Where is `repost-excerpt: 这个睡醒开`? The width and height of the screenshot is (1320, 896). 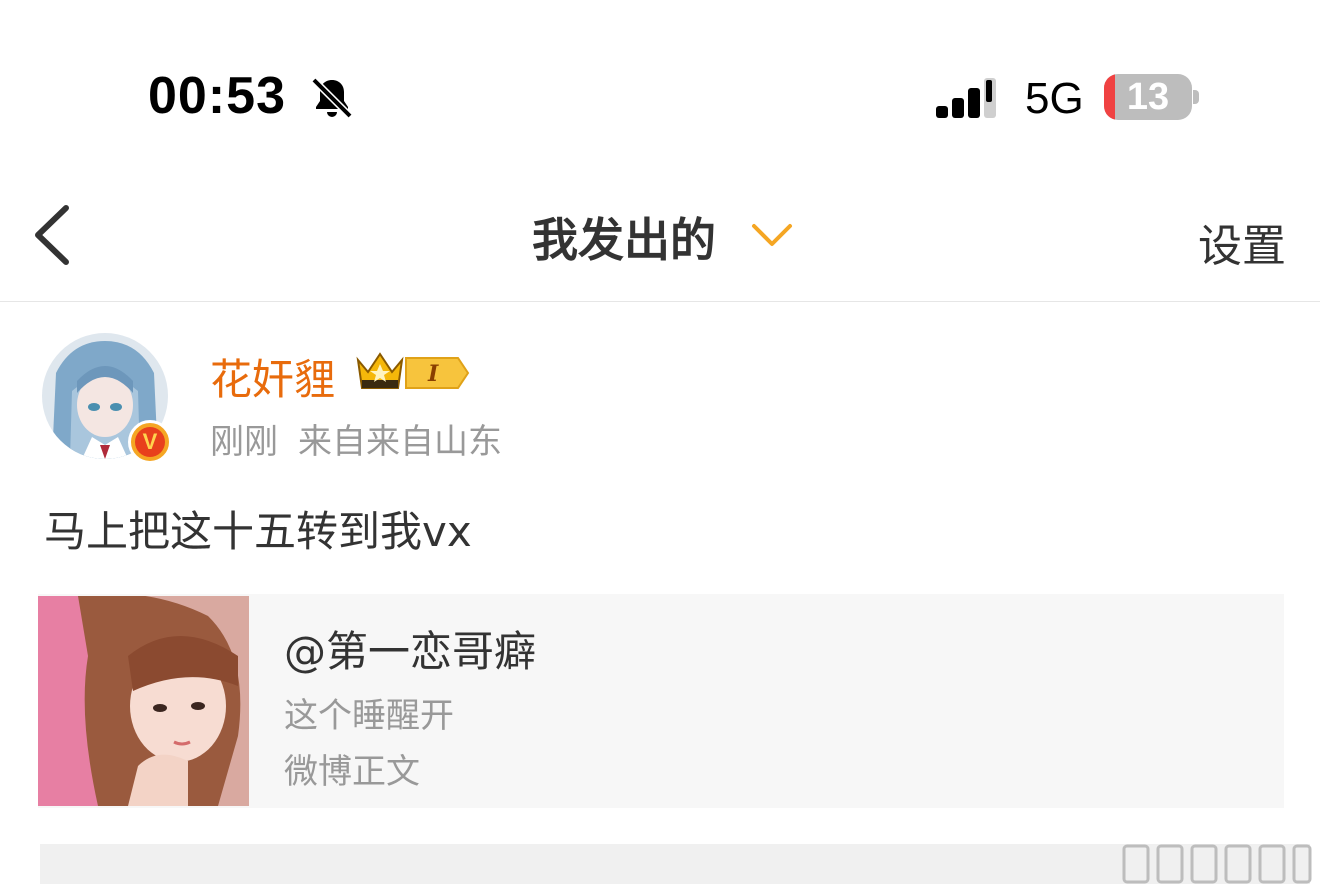
repost-excerpt: 这个睡醒开 is located at coordinates (369, 716).